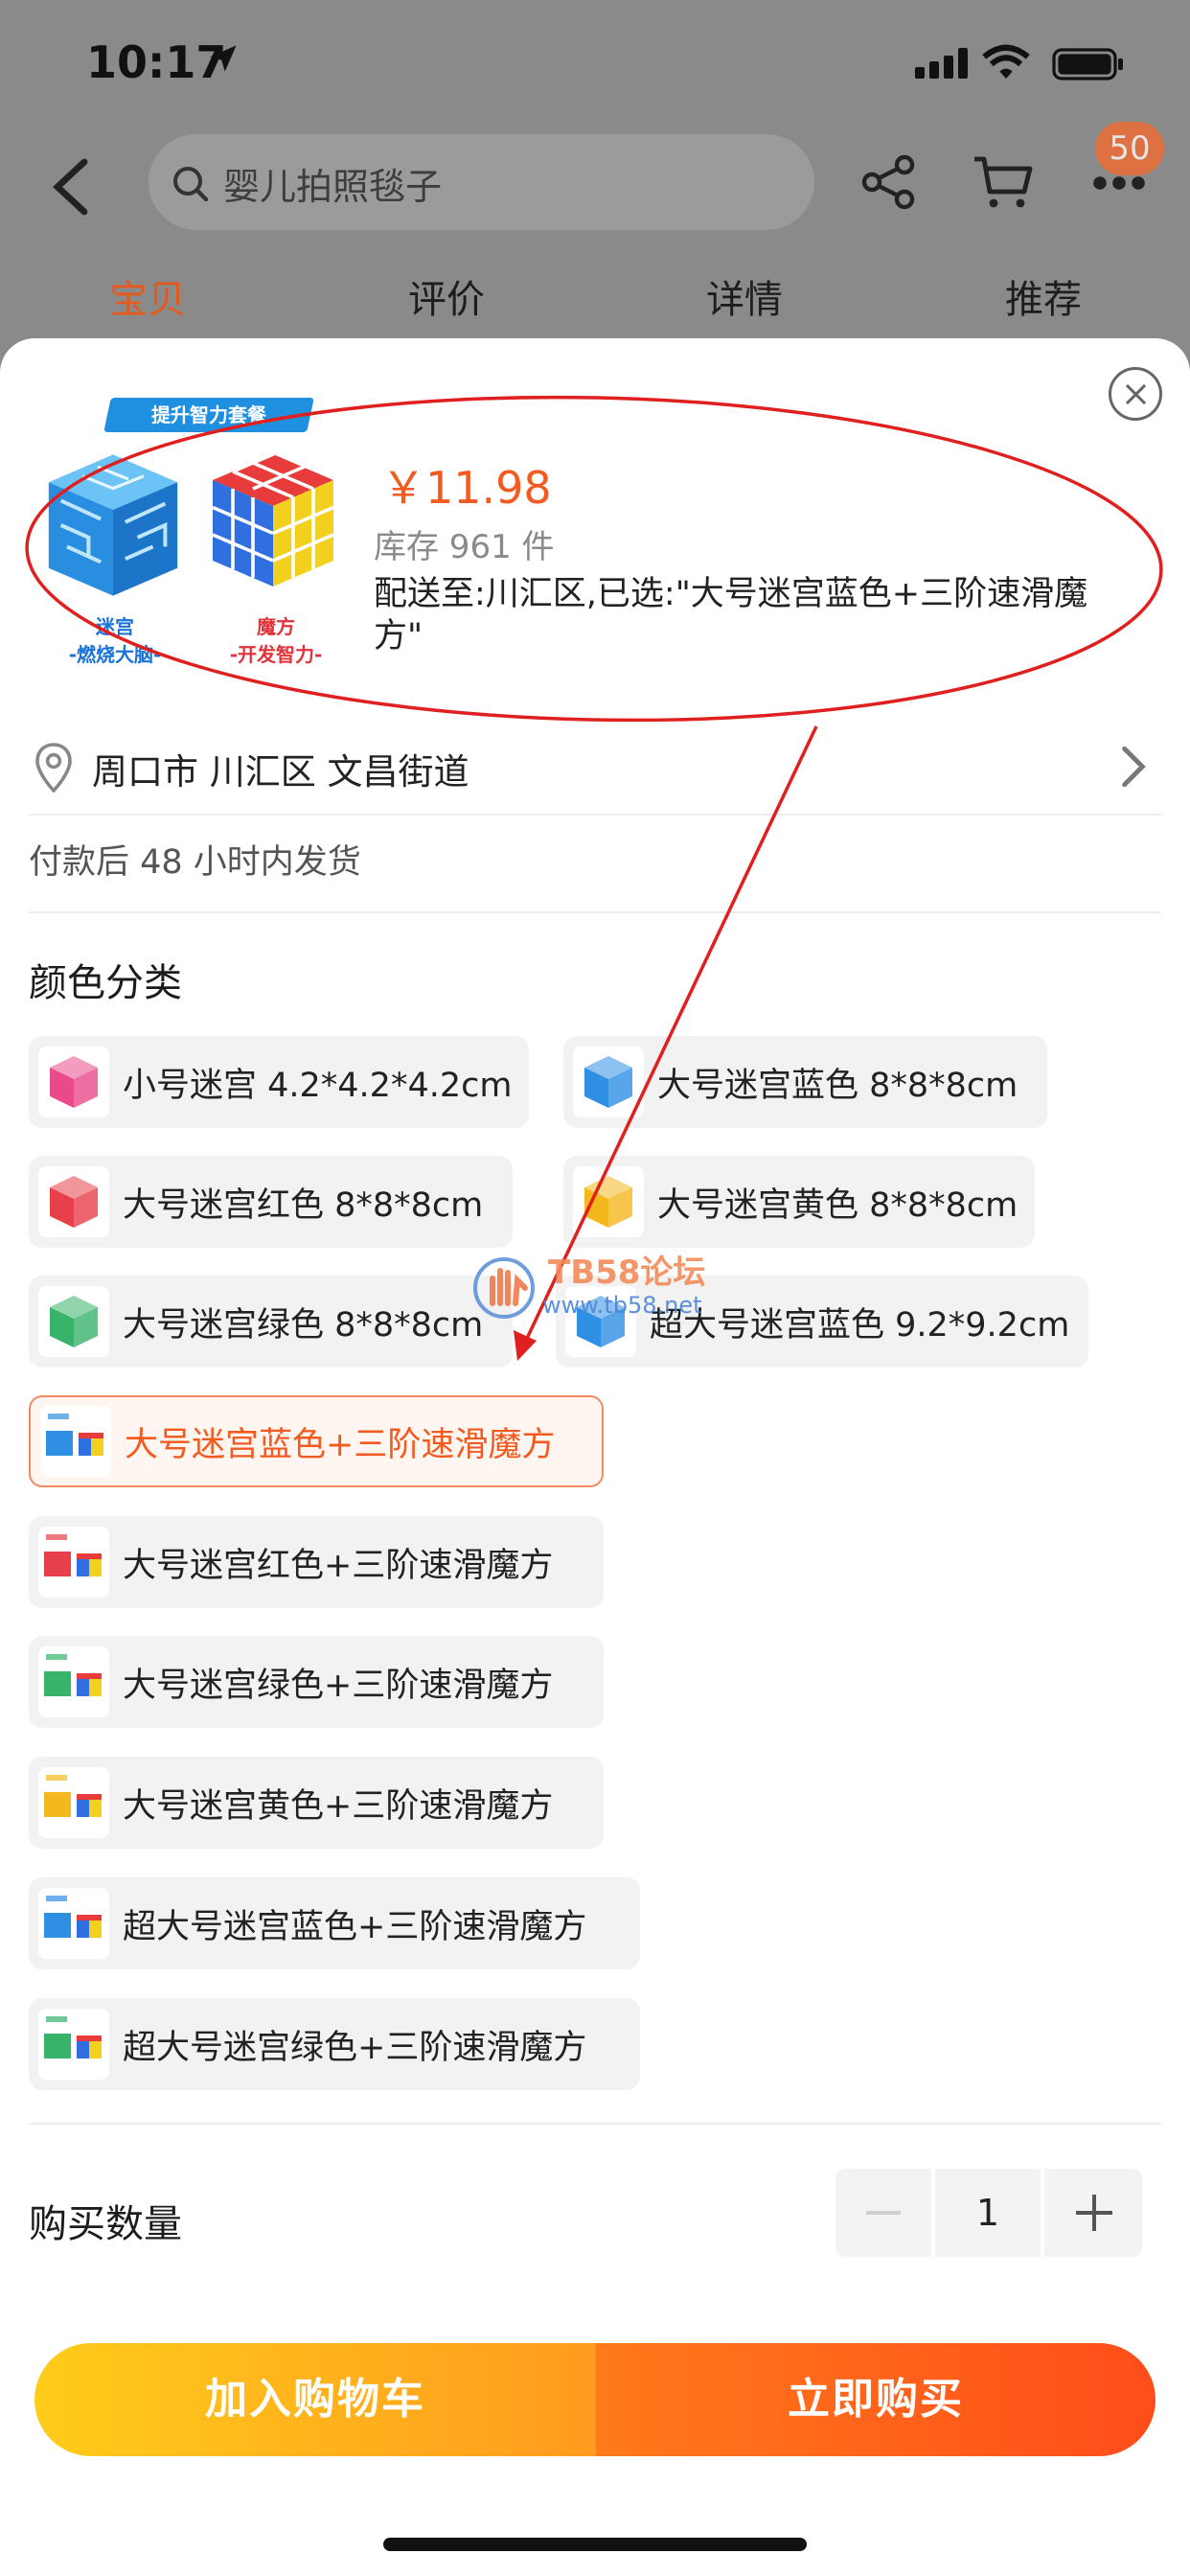 This screenshot has width=1190, height=2576. I want to click on package-tag: 提升智力套餐, so click(209, 415).